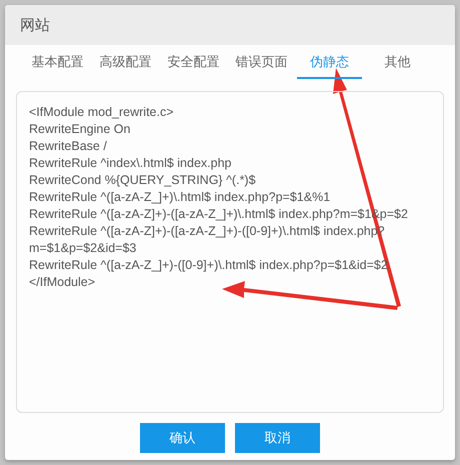  What do you see at coordinates (125, 62) in the screenshot?
I see `tab: 高级配置` at bounding box center [125, 62].